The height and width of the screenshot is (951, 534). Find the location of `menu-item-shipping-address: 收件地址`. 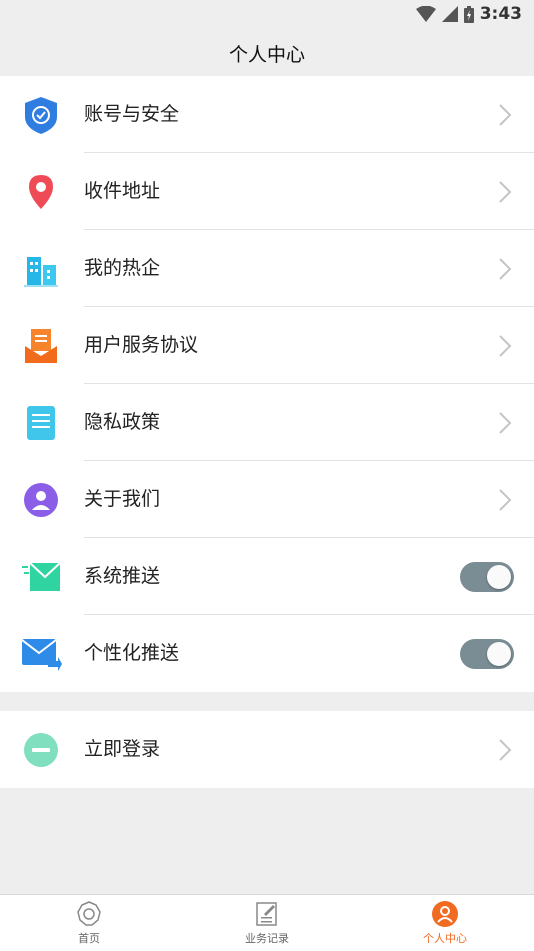

menu-item-shipping-address: 收件地址 is located at coordinates (267, 191).